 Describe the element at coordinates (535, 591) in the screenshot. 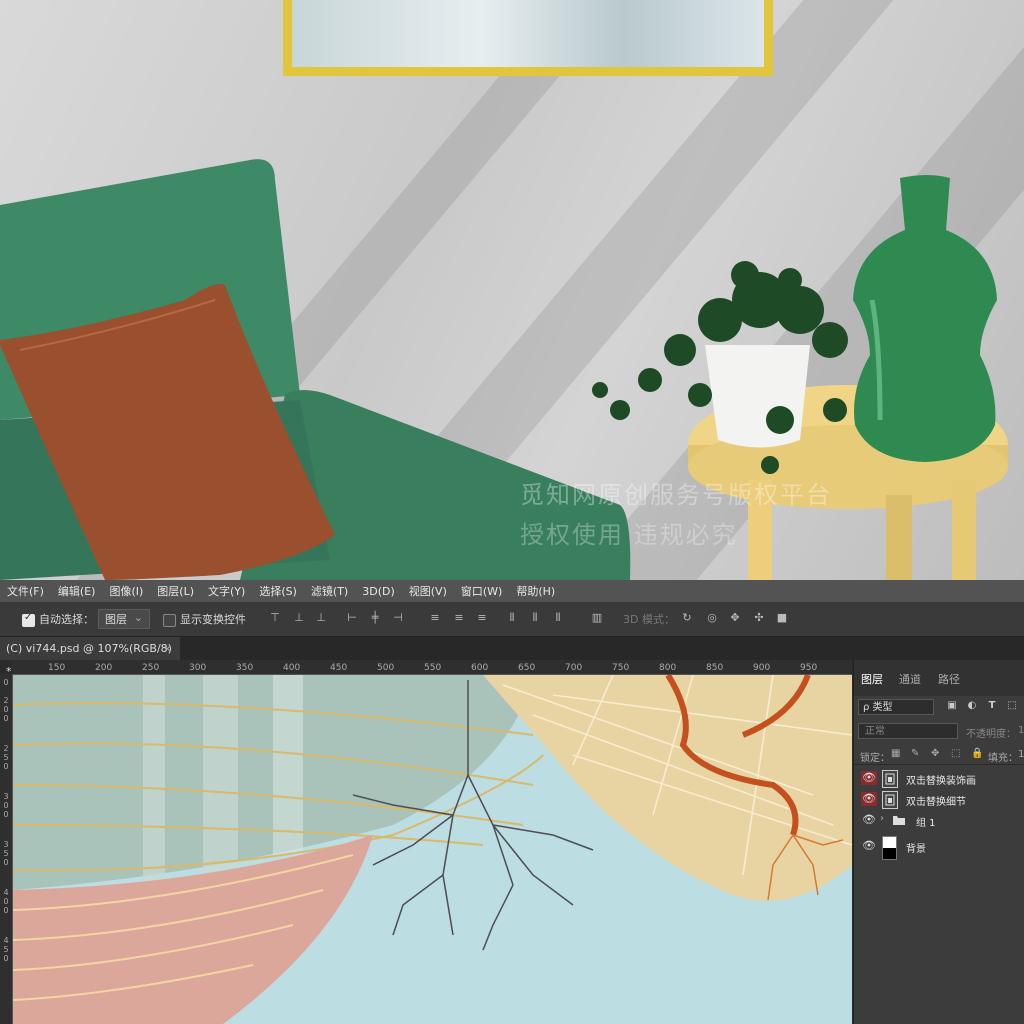

I see `menu-help: 帮助(H)` at that location.